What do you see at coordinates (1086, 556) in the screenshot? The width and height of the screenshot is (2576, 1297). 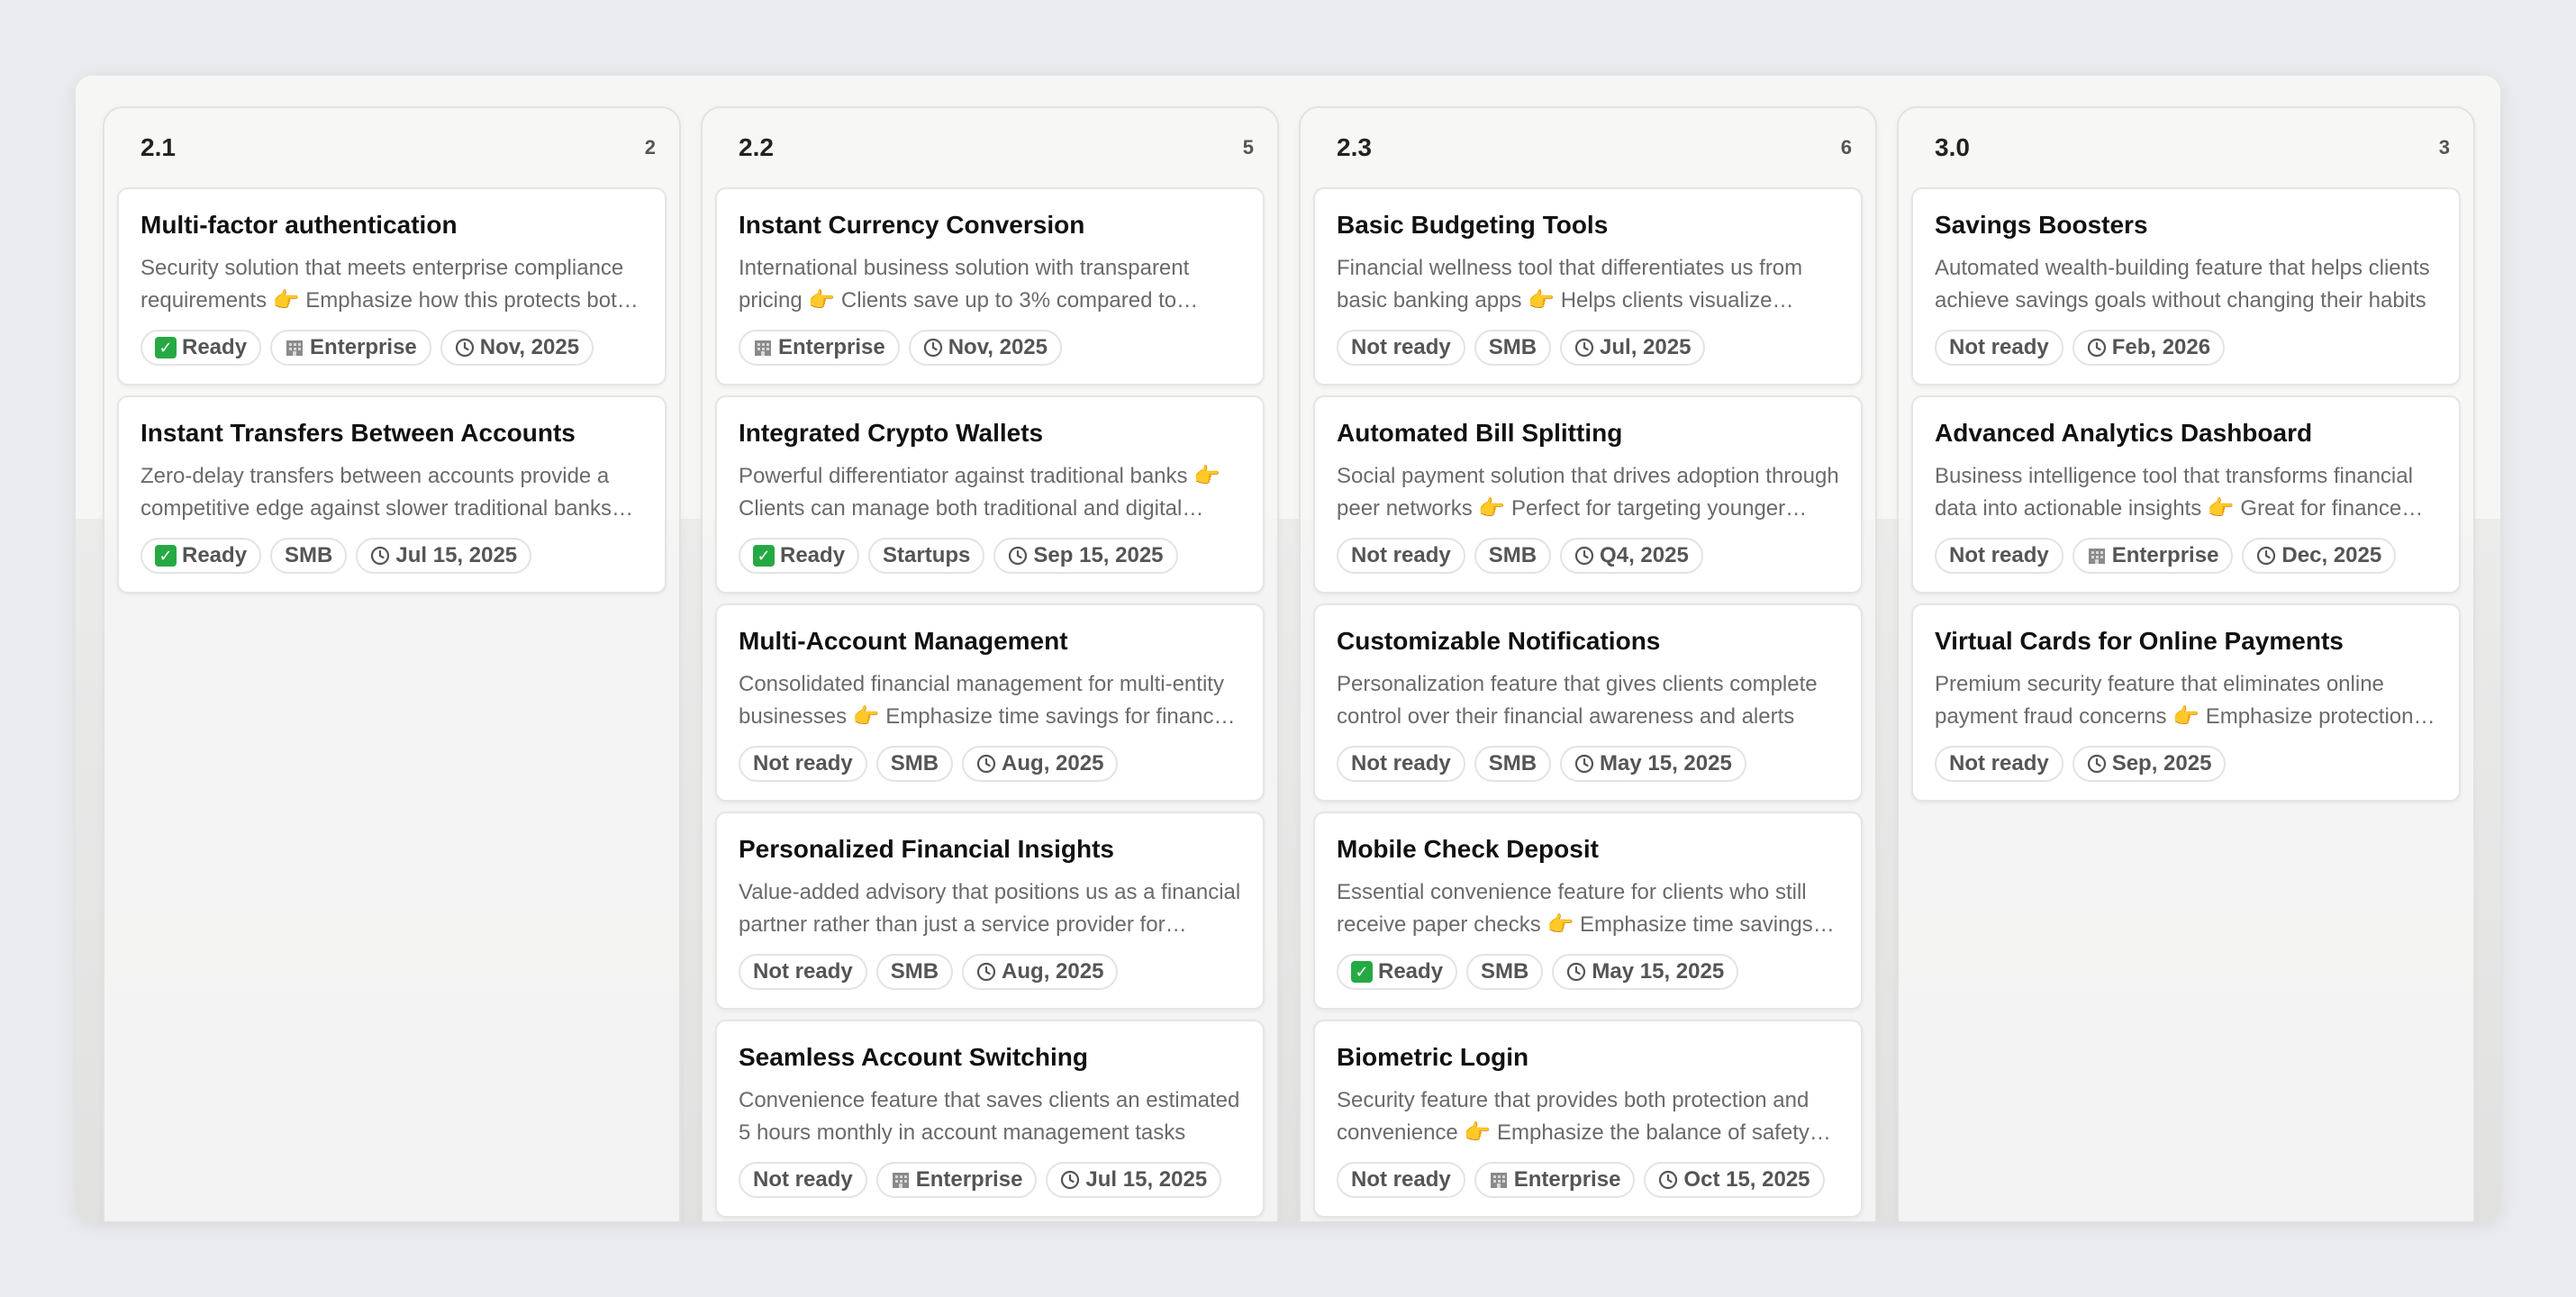 I see `date-tag: Sep 15, 2025` at bounding box center [1086, 556].